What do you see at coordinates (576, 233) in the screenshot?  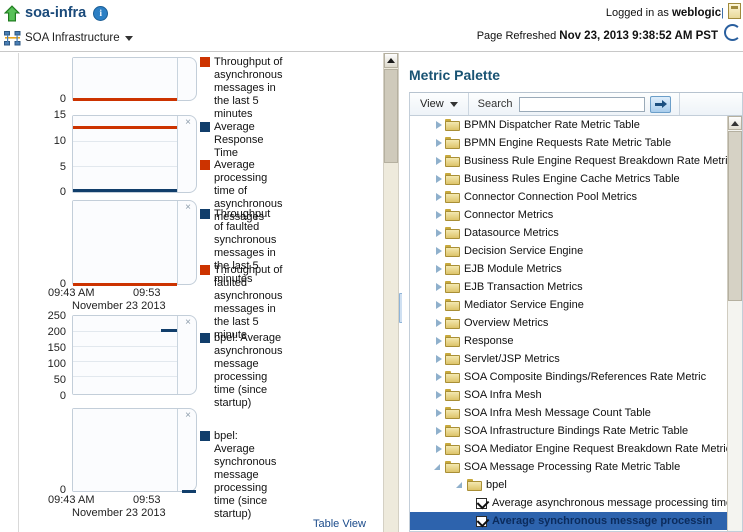 I see `tree-folder-row: Datasource Metrics` at bounding box center [576, 233].